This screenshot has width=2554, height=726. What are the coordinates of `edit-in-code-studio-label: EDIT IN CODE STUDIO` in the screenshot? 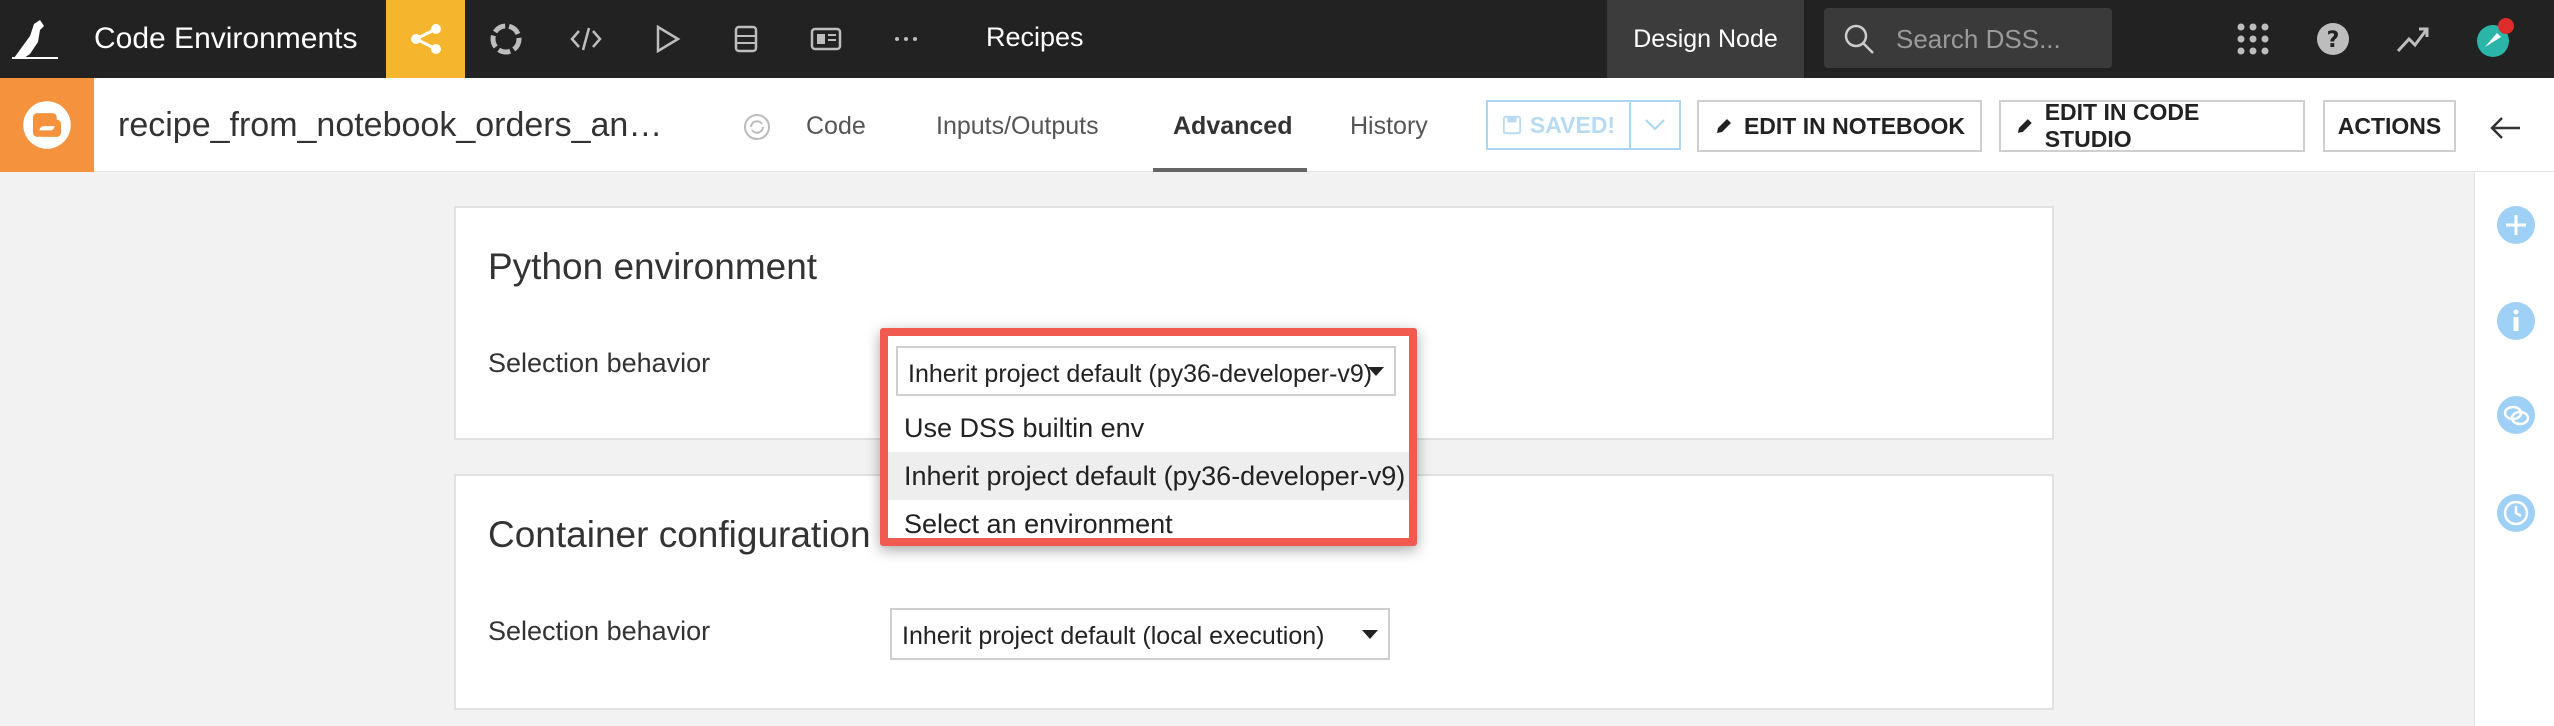 It's located at (2122, 125).